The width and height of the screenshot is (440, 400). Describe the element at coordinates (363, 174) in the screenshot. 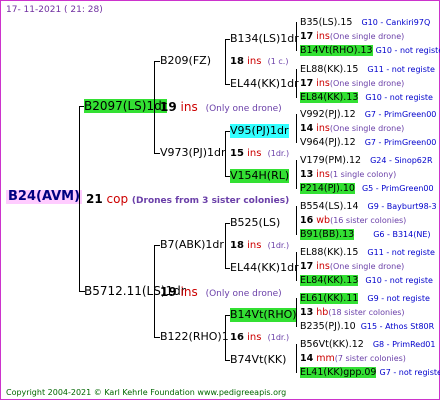

I see `note: (1 single colony)` at that location.